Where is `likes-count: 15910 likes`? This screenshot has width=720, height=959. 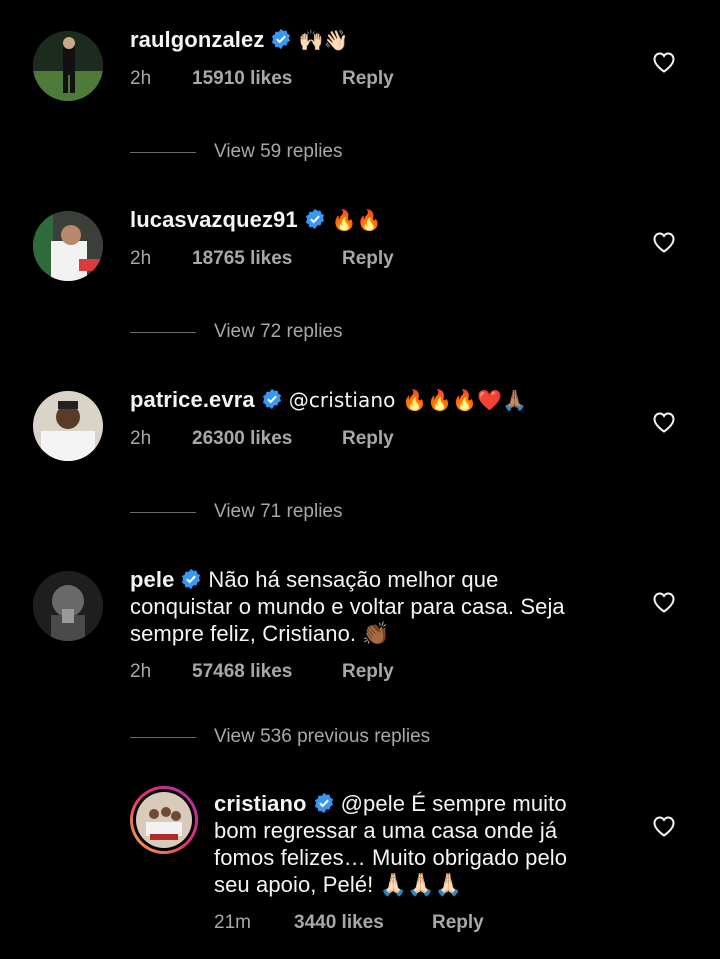 likes-count: 15910 likes is located at coordinates (267, 79).